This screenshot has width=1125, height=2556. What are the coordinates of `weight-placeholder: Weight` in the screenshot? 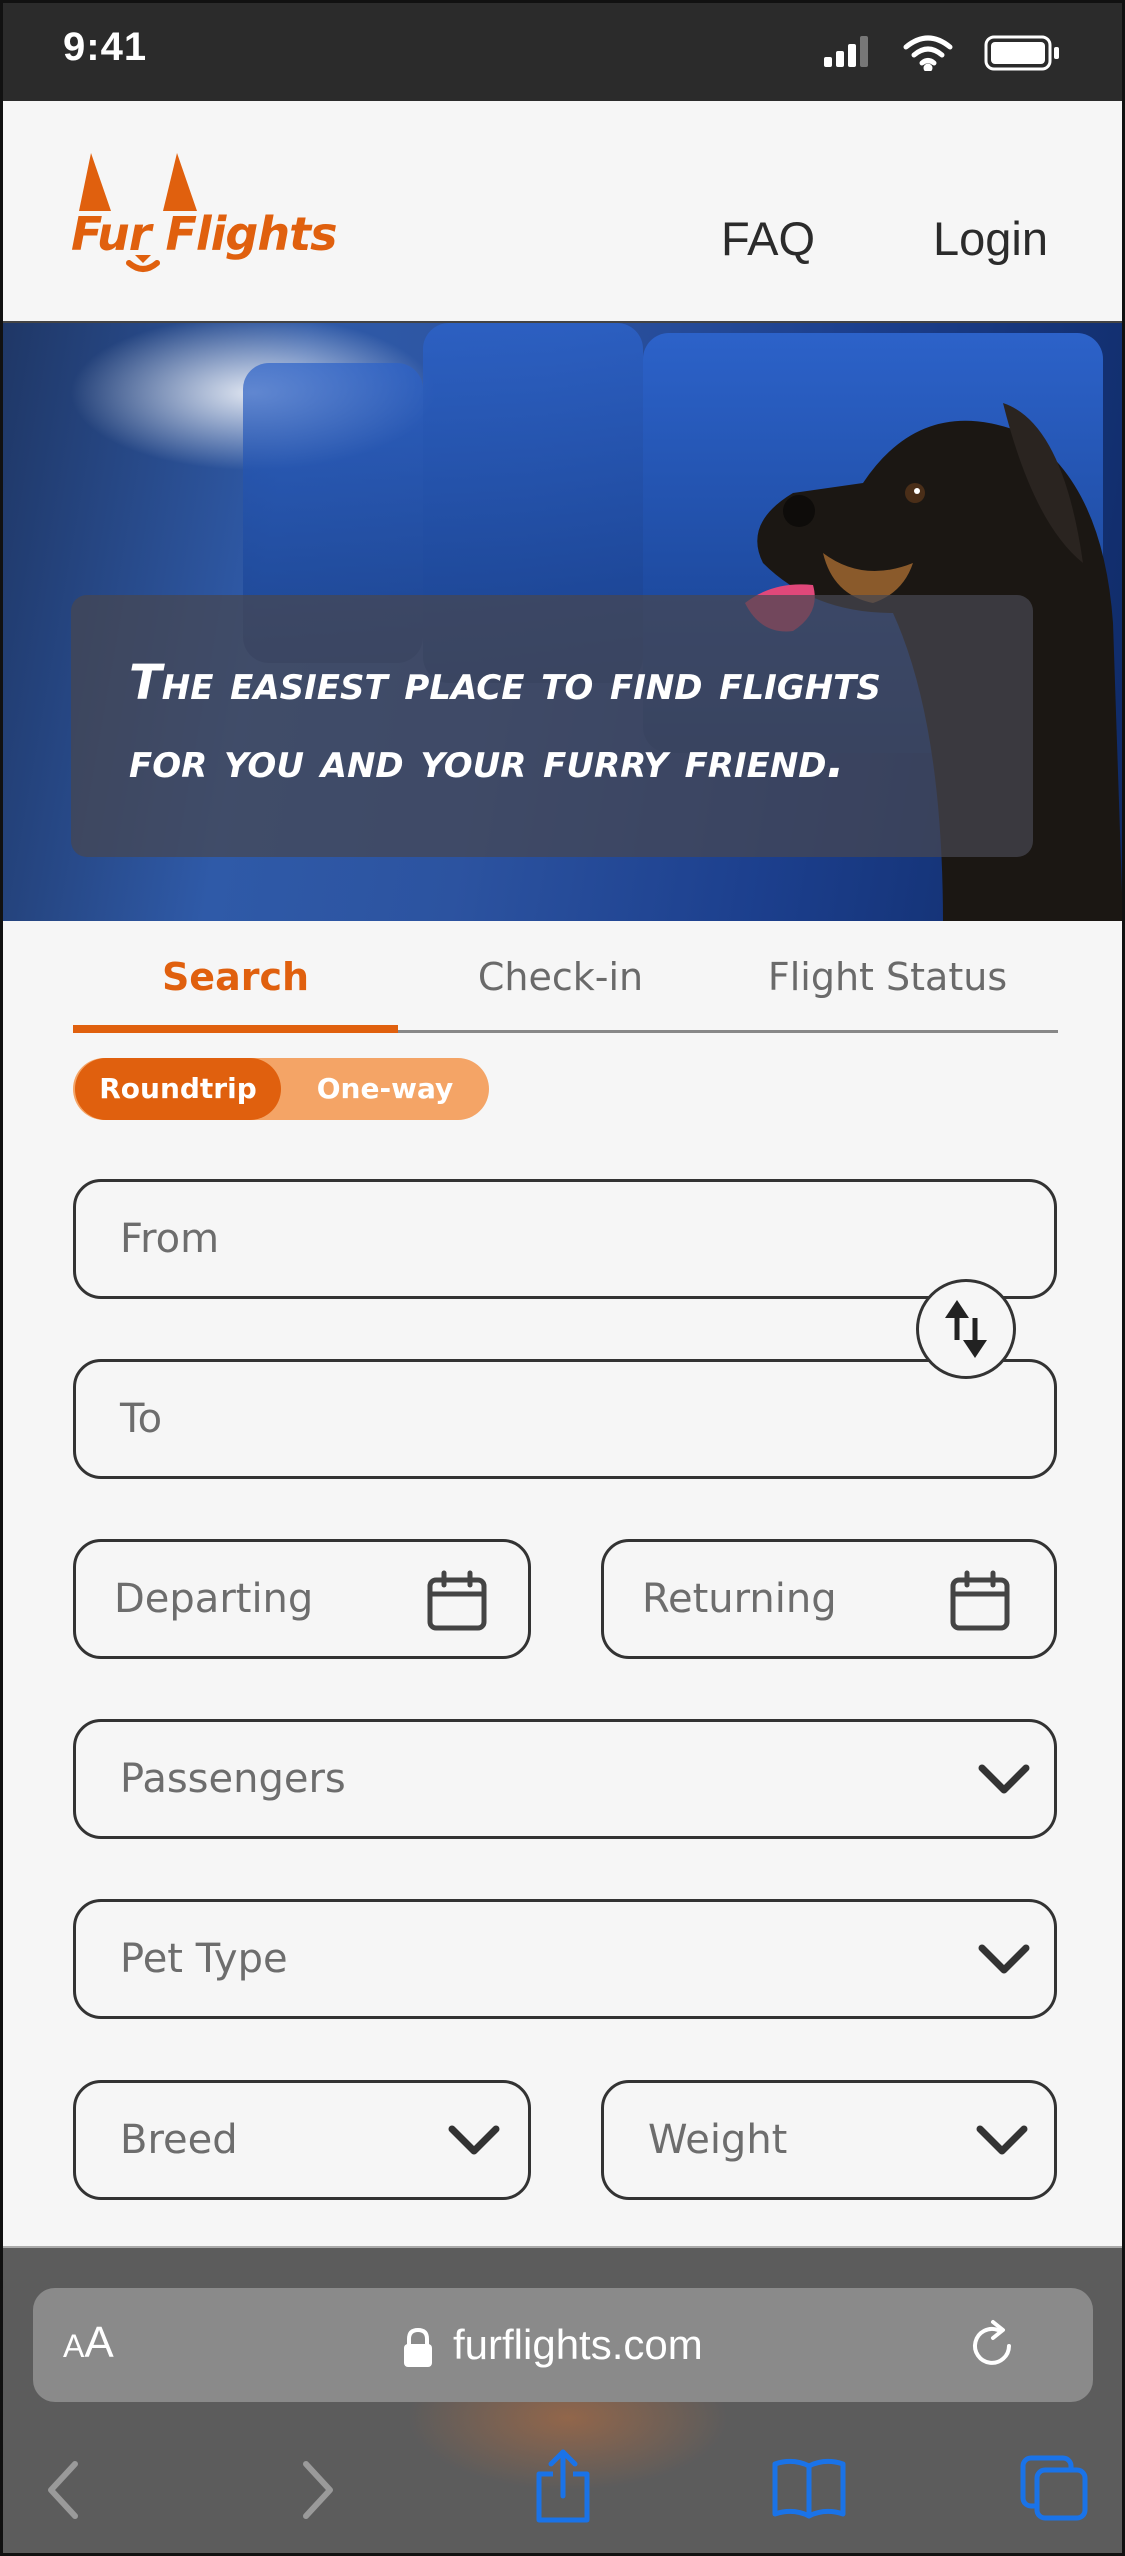 It's located at (718, 2140).